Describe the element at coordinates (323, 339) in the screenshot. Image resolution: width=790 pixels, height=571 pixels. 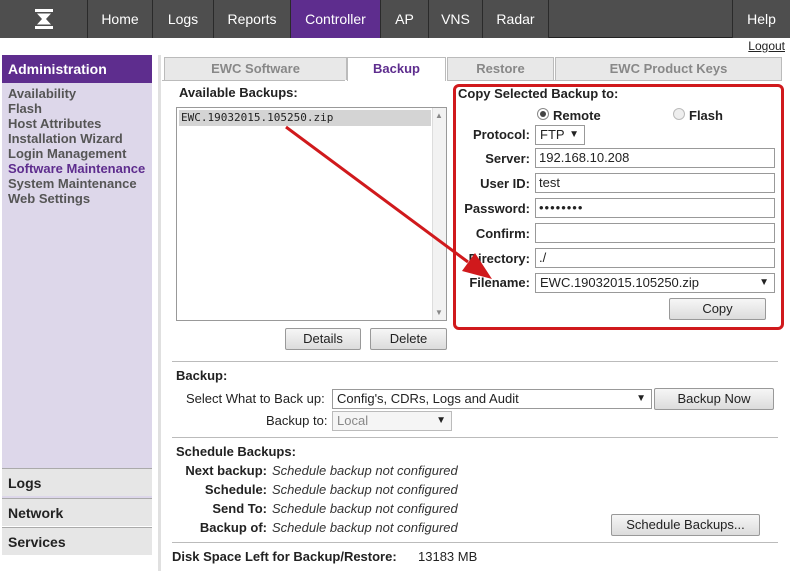
I see `details-button: Details` at that location.